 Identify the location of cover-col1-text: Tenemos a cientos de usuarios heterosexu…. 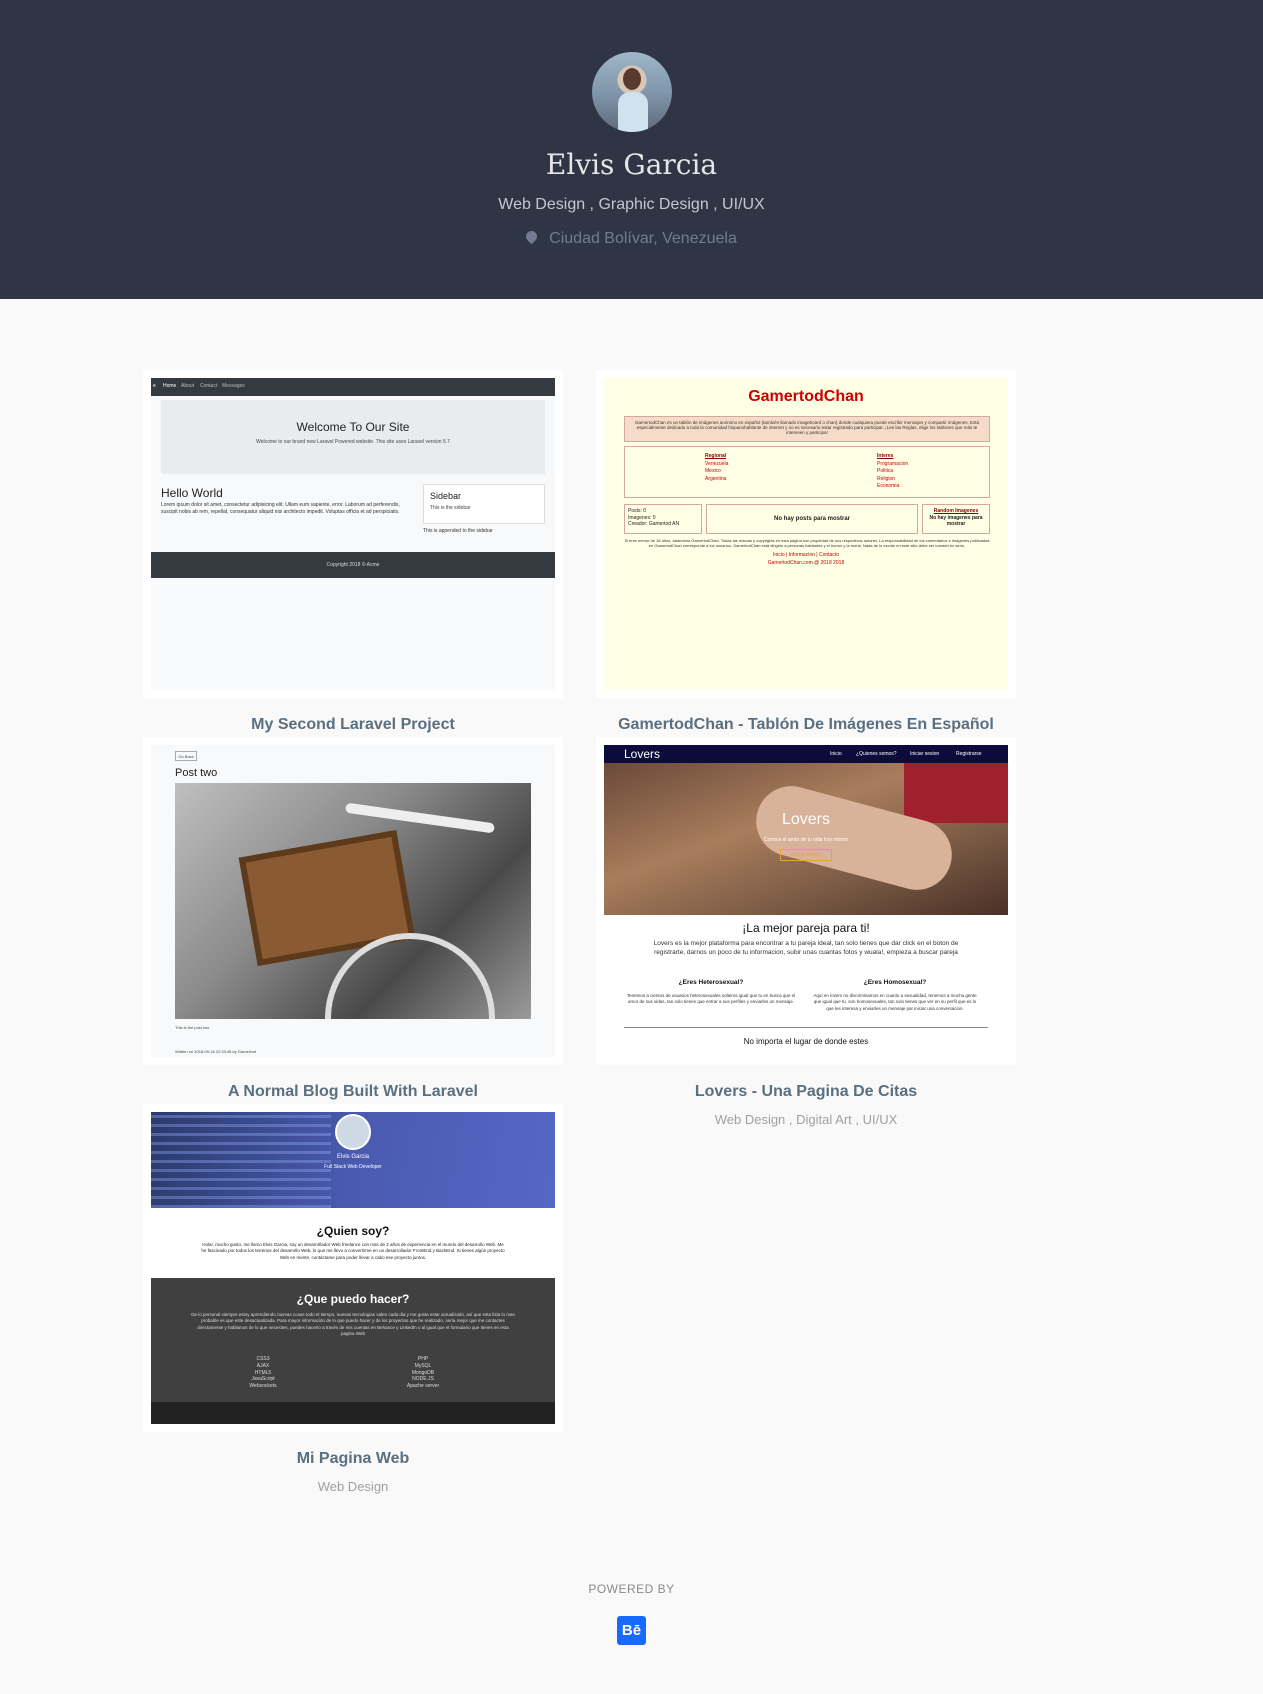
(711, 999).